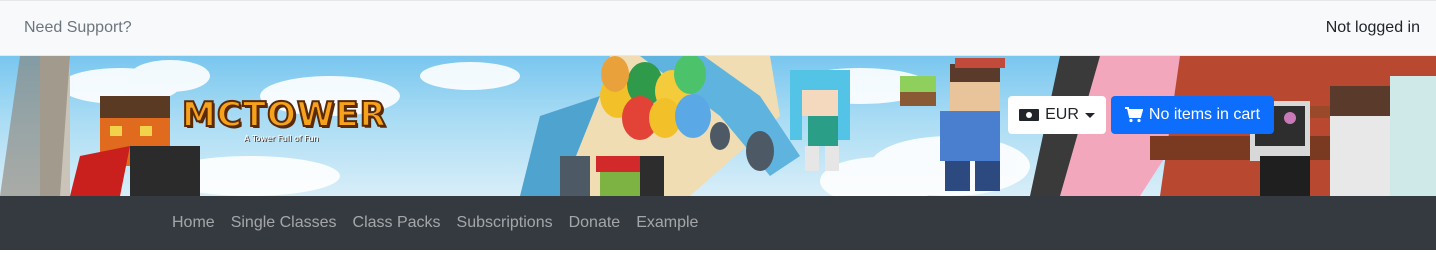  Describe the element at coordinates (667, 223) in the screenshot. I see `nav-item-example: Example` at that location.